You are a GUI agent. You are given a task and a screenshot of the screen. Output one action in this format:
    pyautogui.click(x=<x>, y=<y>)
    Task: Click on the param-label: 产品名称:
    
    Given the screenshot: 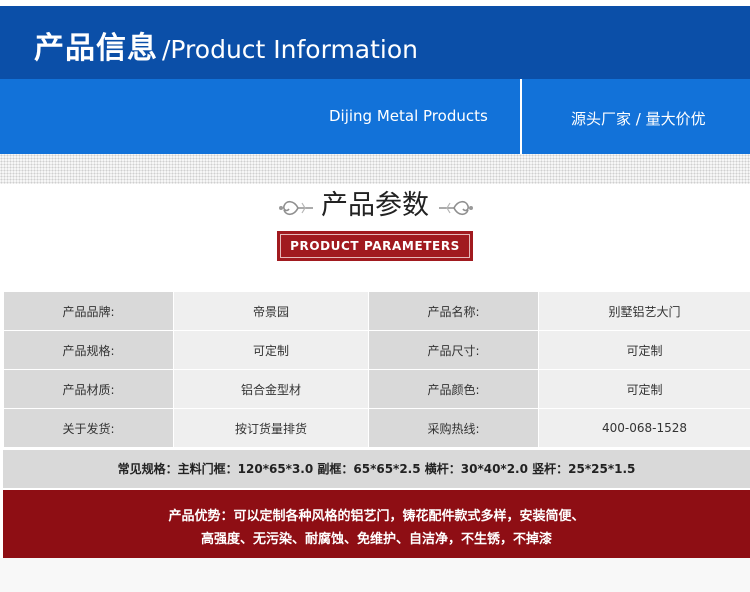 What is the action you would take?
    pyautogui.click(x=453, y=311)
    